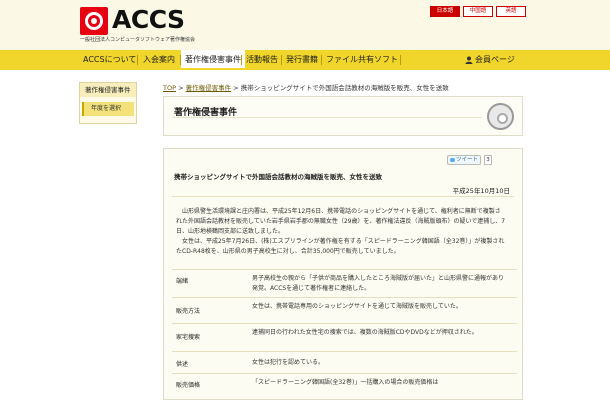 The height and width of the screenshot is (400, 610). Describe the element at coordinates (344, 310) in the screenshot. I see `table-row: 販売方法 女性は、携帯電話専用のショッピングサイトを通じて海賊版を販売していた。` at that location.